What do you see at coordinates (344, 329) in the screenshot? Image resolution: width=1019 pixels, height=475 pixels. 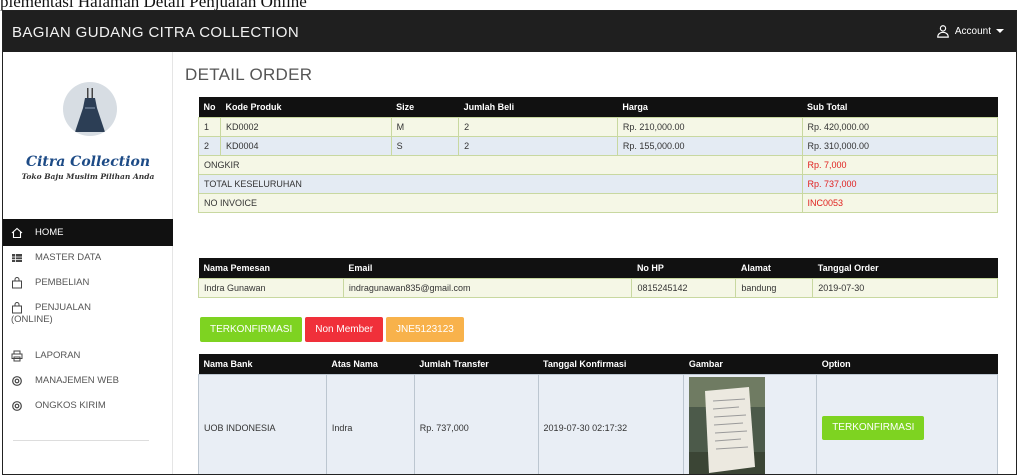 I see `member-type-button: Non Member` at bounding box center [344, 329].